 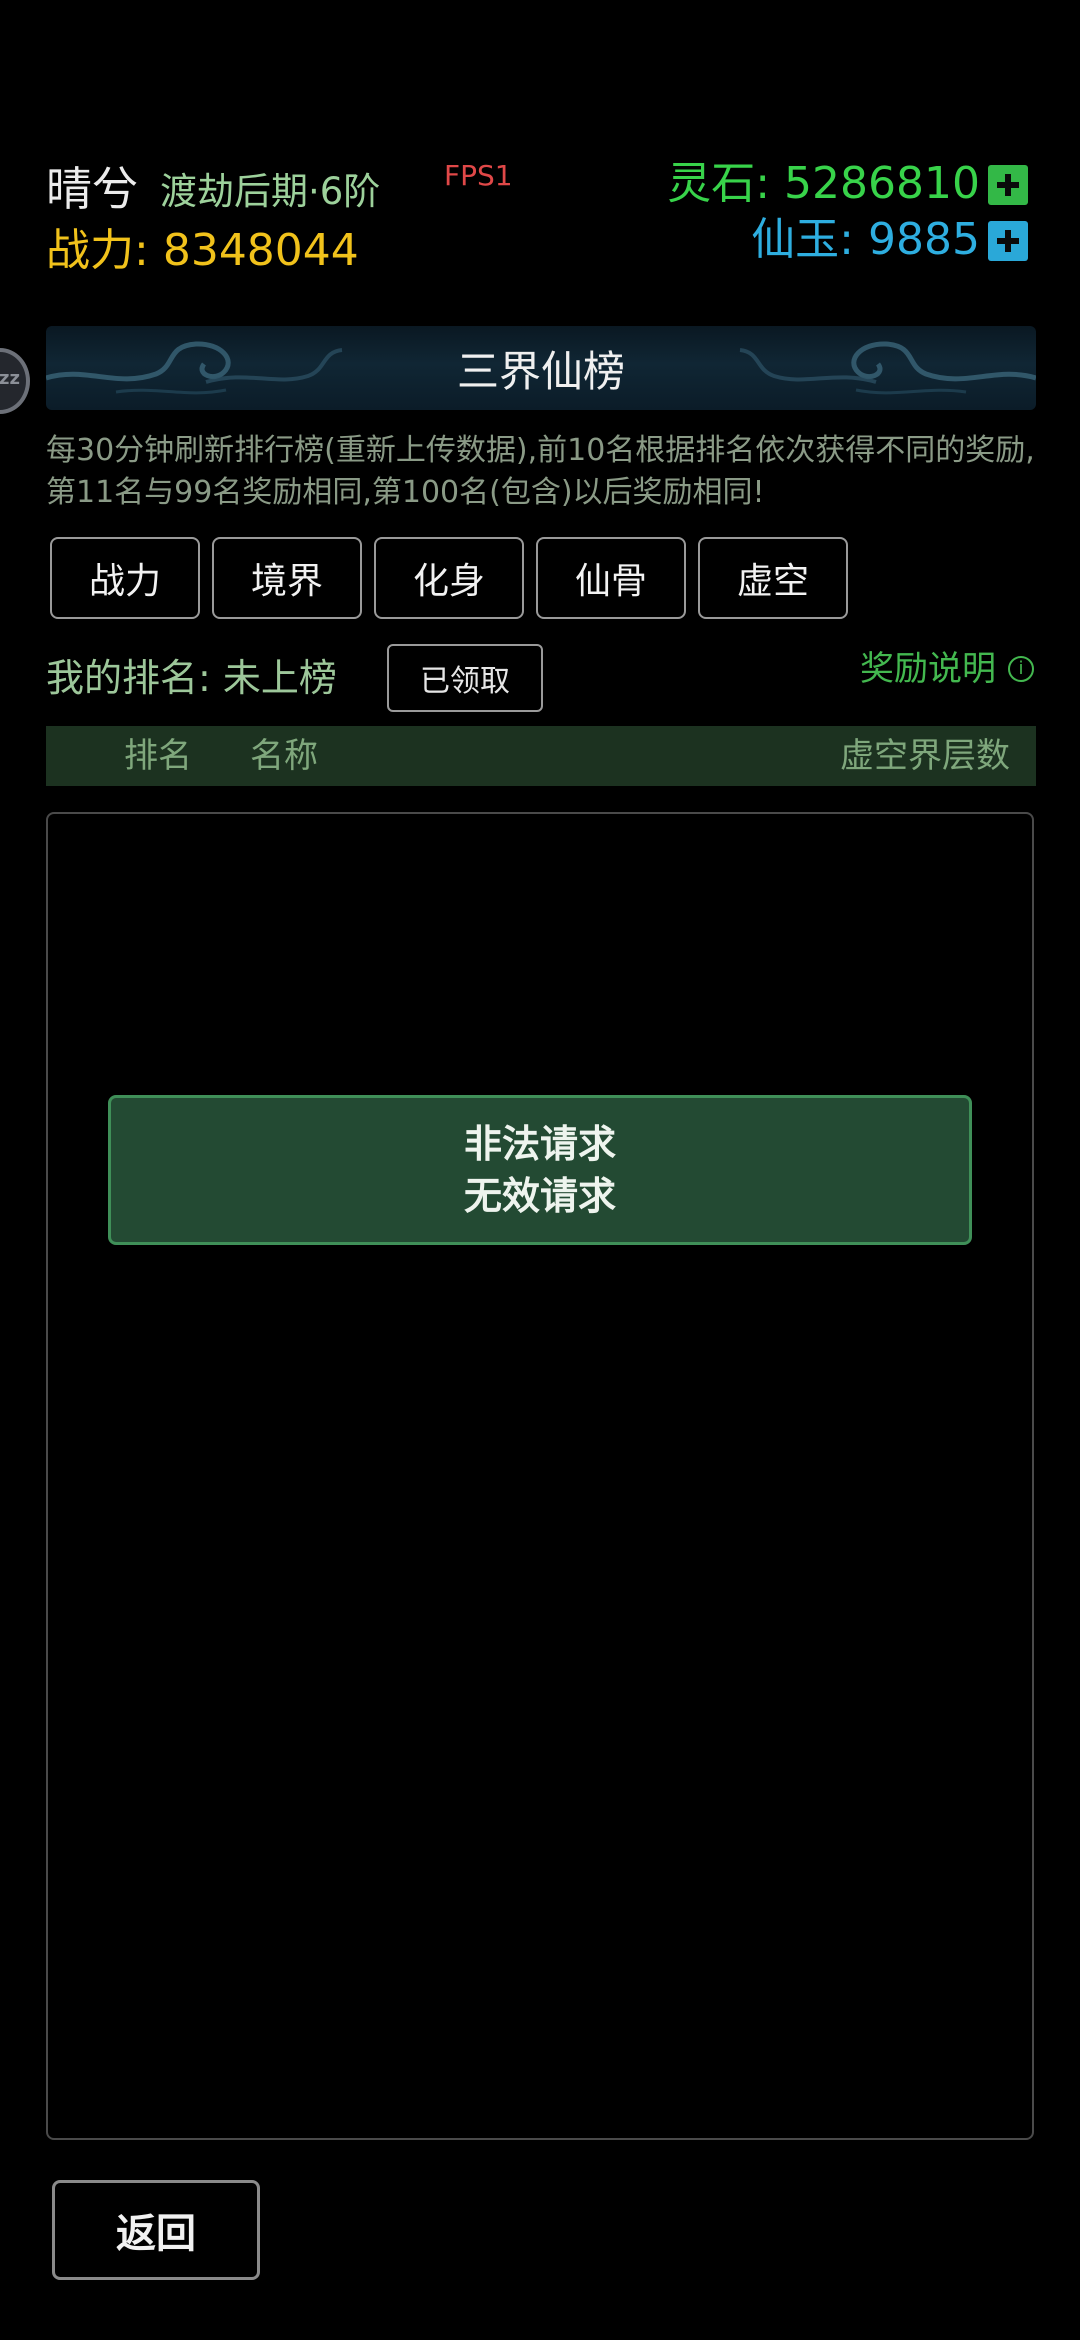 I want to click on my-rank: 我的排名: 未上榜, so click(x=191, y=678).